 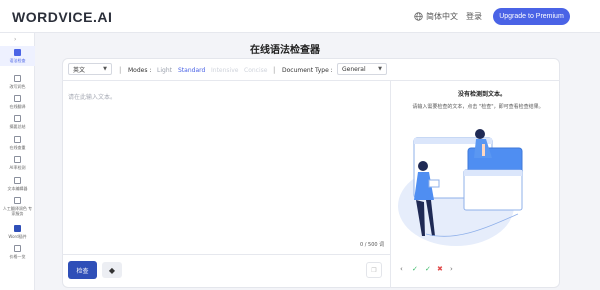 What do you see at coordinates (17, 188) in the screenshot?
I see `sidebar-item-label: 文本编辑器` at bounding box center [17, 188].